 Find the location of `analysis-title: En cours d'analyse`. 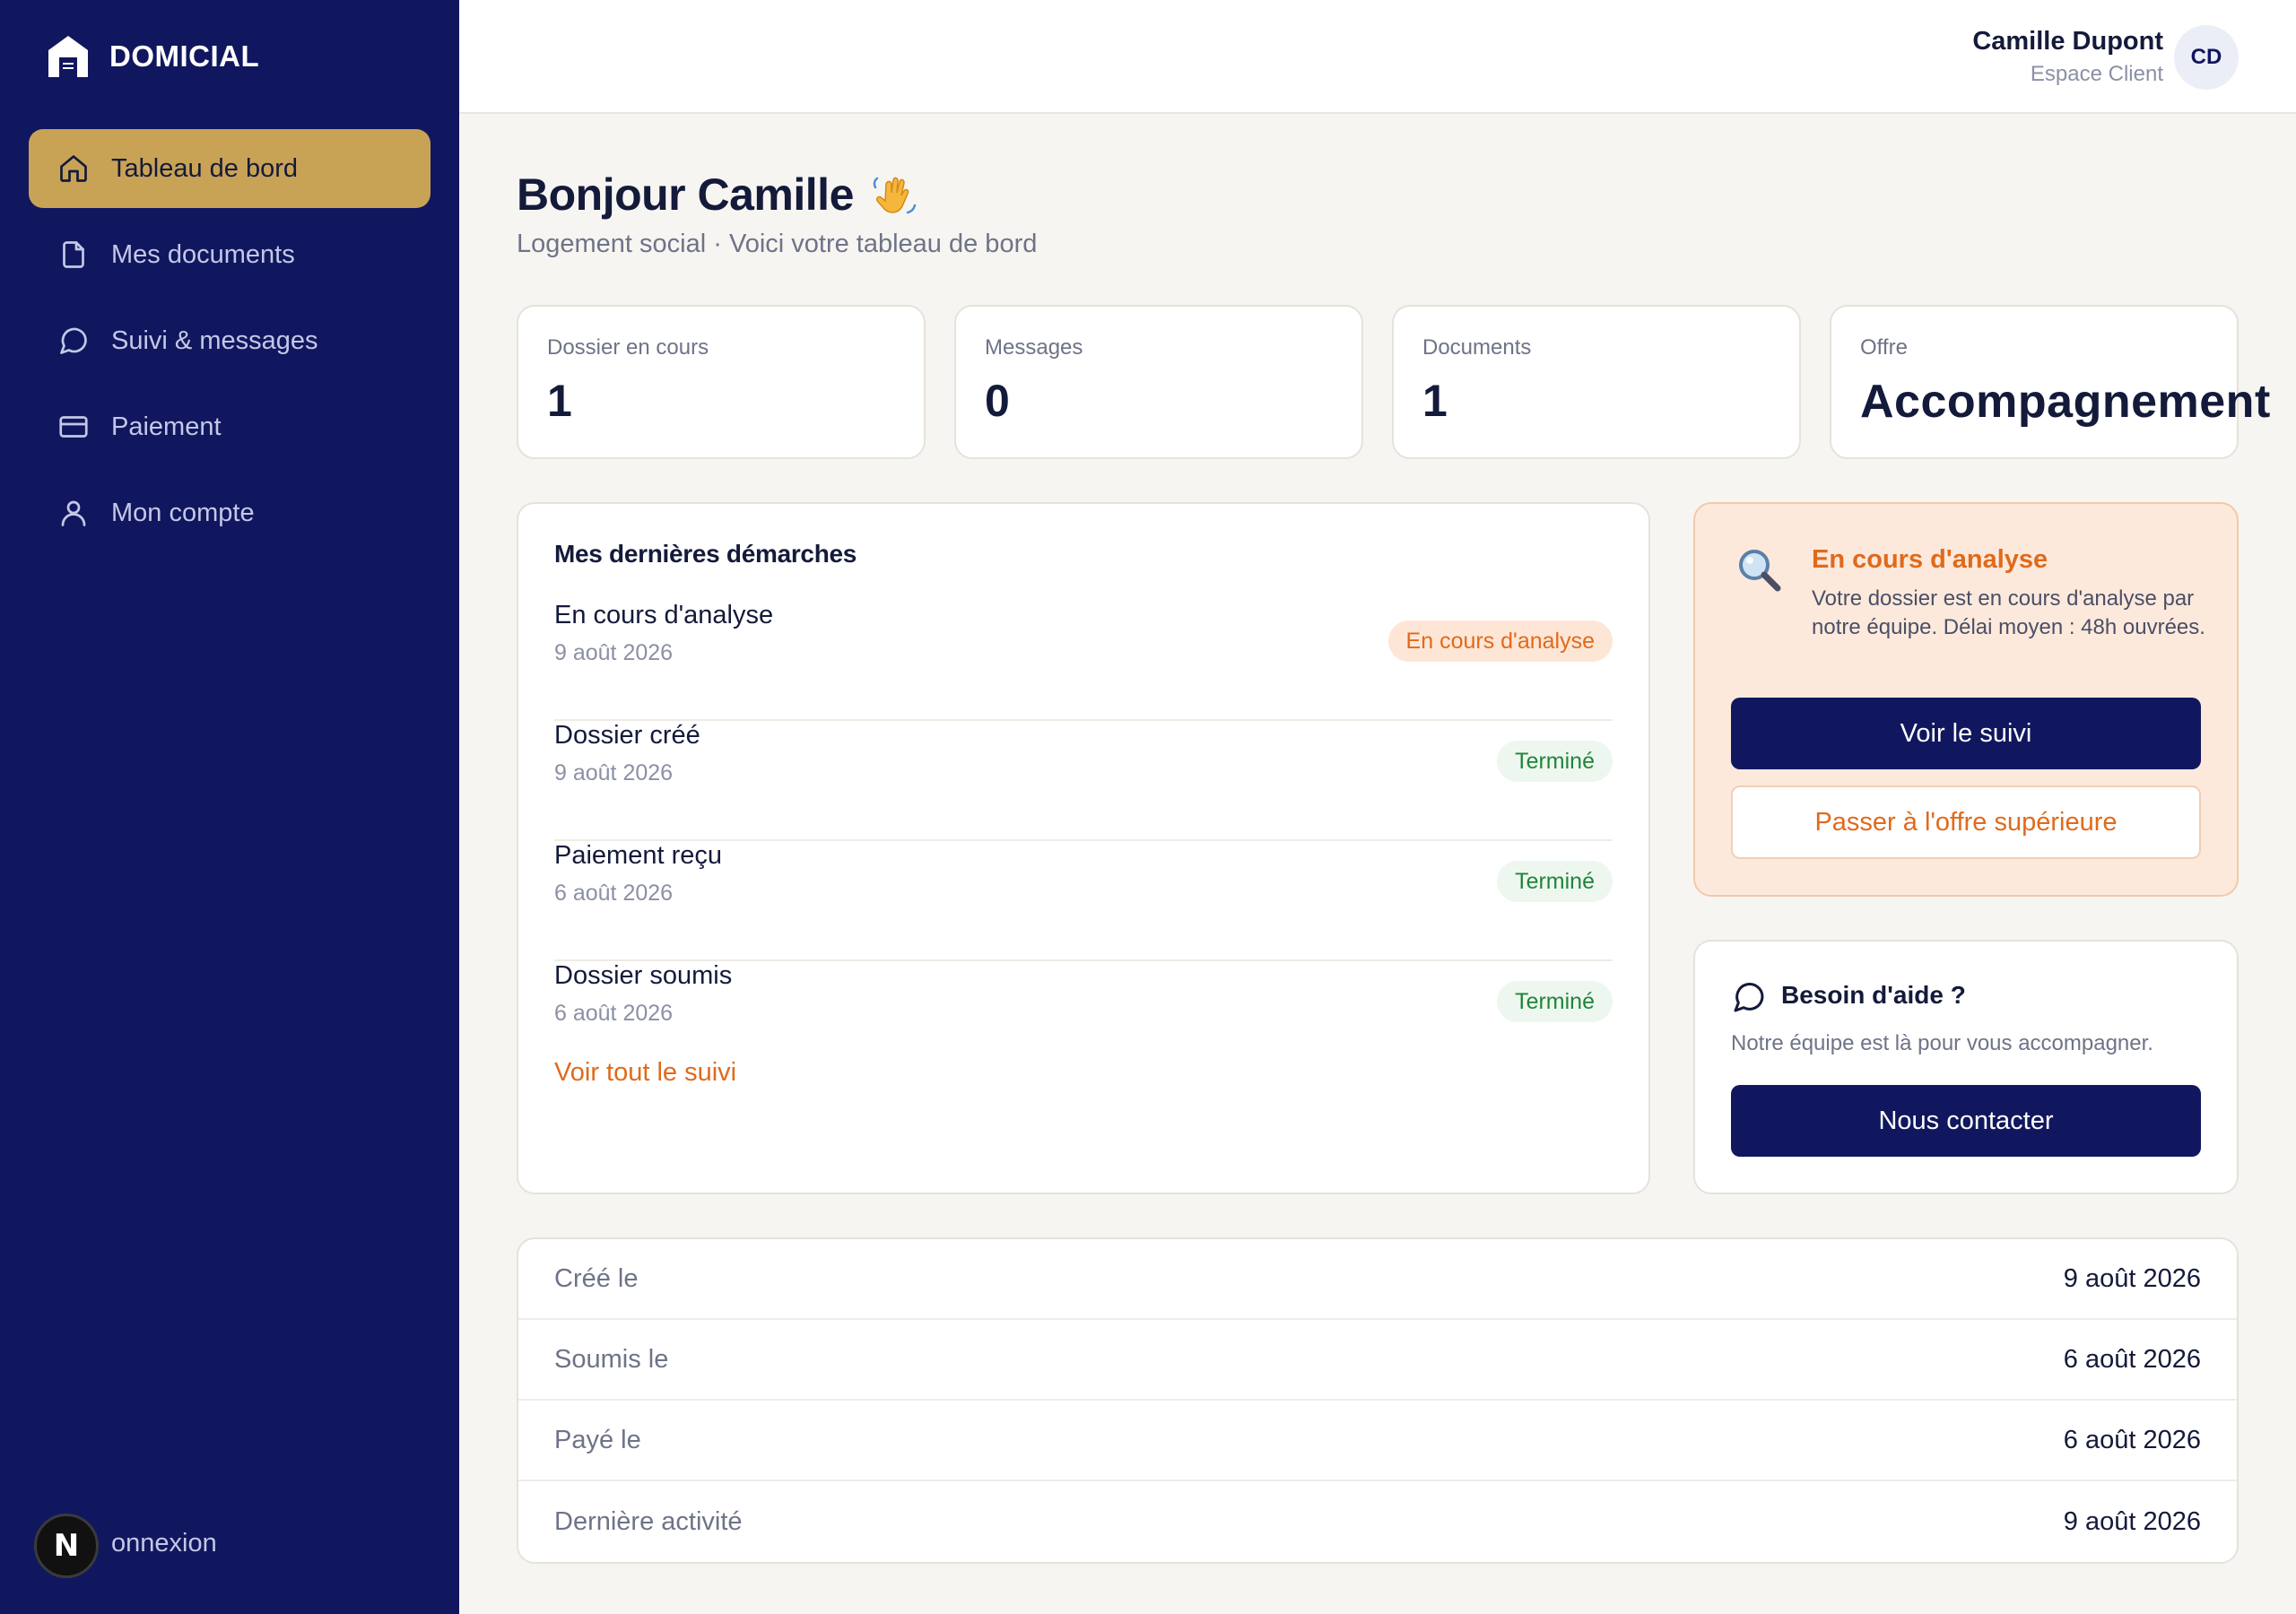

analysis-title: En cours d'analyse is located at coordinates (1930, 559).